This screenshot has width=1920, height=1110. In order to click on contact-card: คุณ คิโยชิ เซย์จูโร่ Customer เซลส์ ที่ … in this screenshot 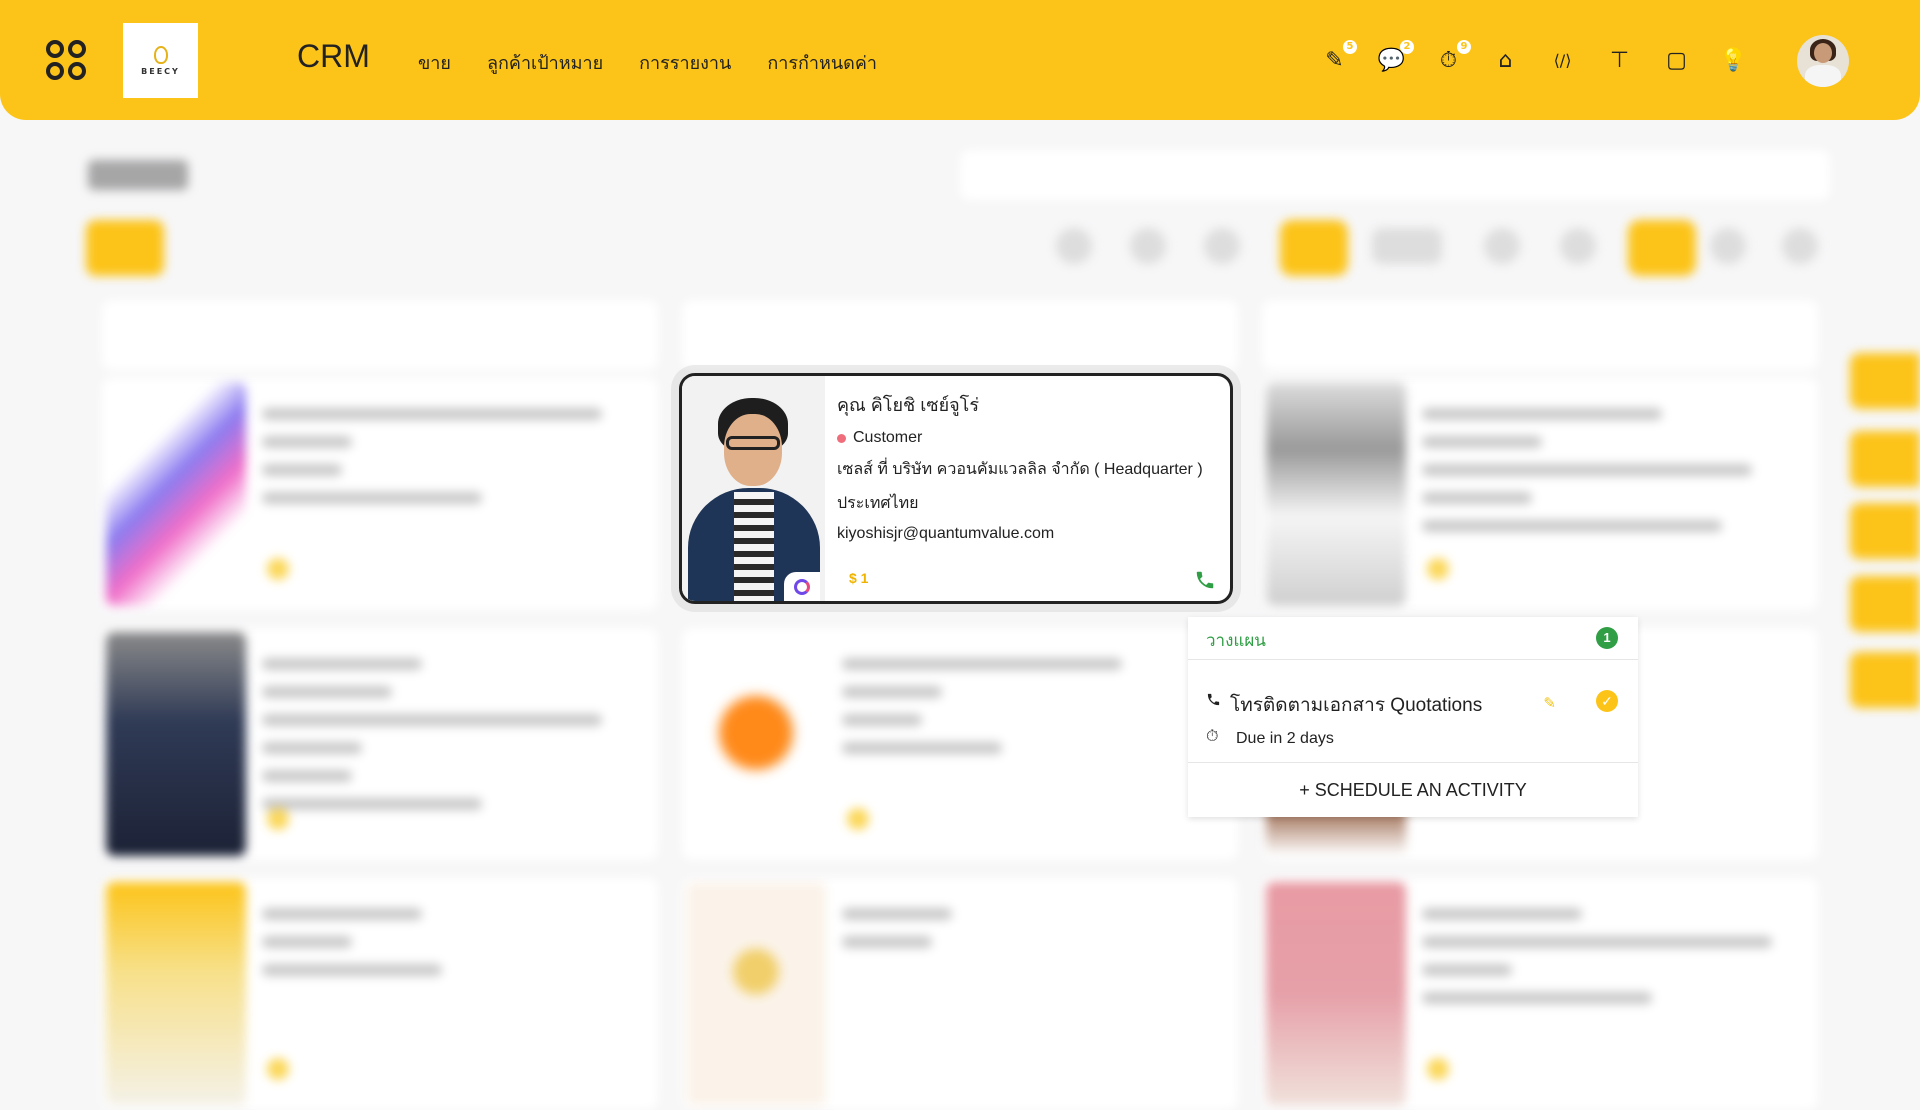, I will do `click(956, 488)`.